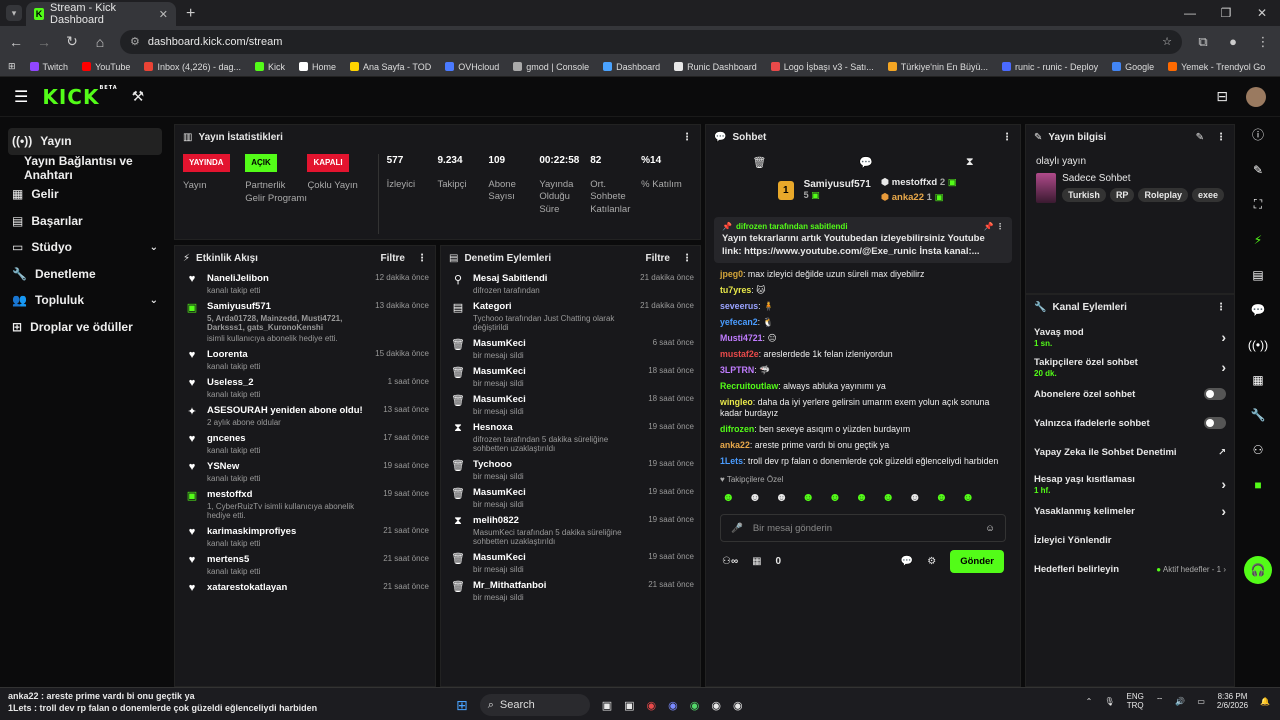 This screenshot has width=1280, height=720. Describe the element at coordinates (1207, 195) in the screenshot. I see `tag-pill: exee` at that location.